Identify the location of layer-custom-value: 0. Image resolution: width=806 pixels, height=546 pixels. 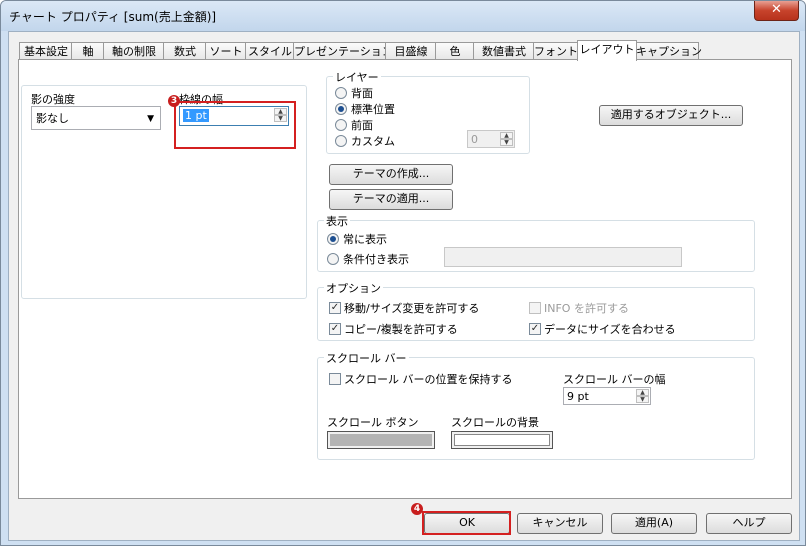
(474, 139).